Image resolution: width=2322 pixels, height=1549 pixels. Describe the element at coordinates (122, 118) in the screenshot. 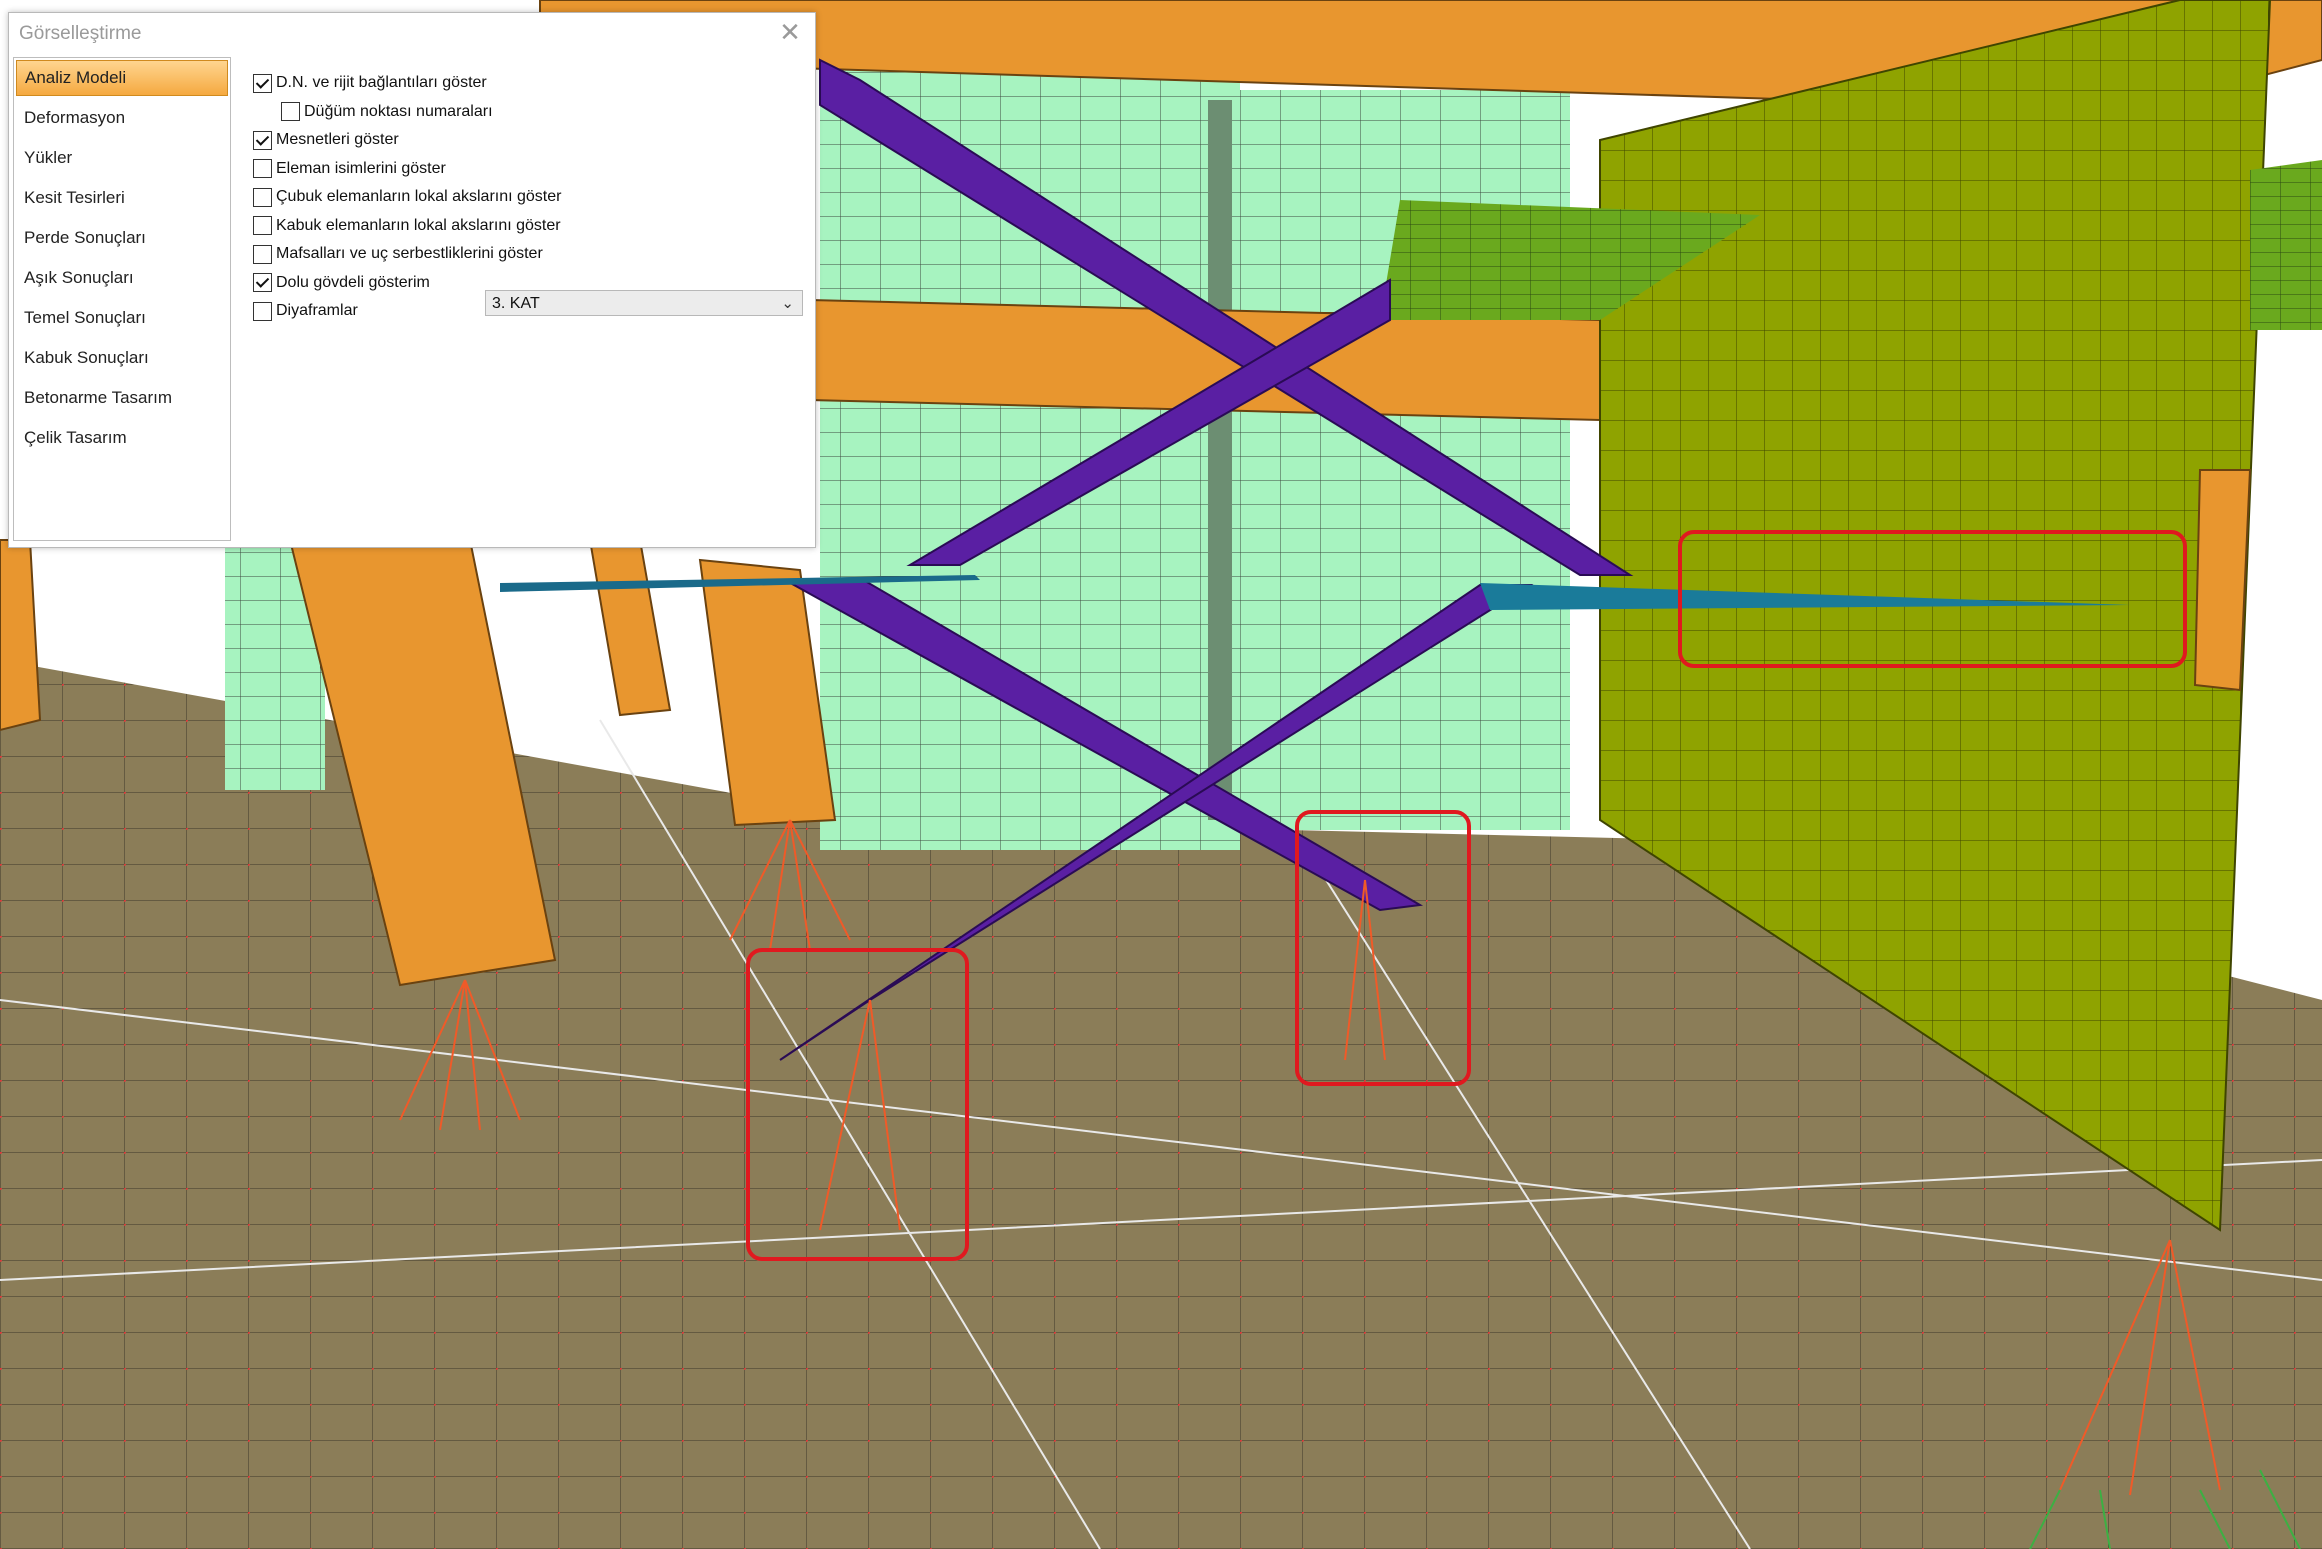

I see `menu-item-deformation: Deformasyon` at that location.